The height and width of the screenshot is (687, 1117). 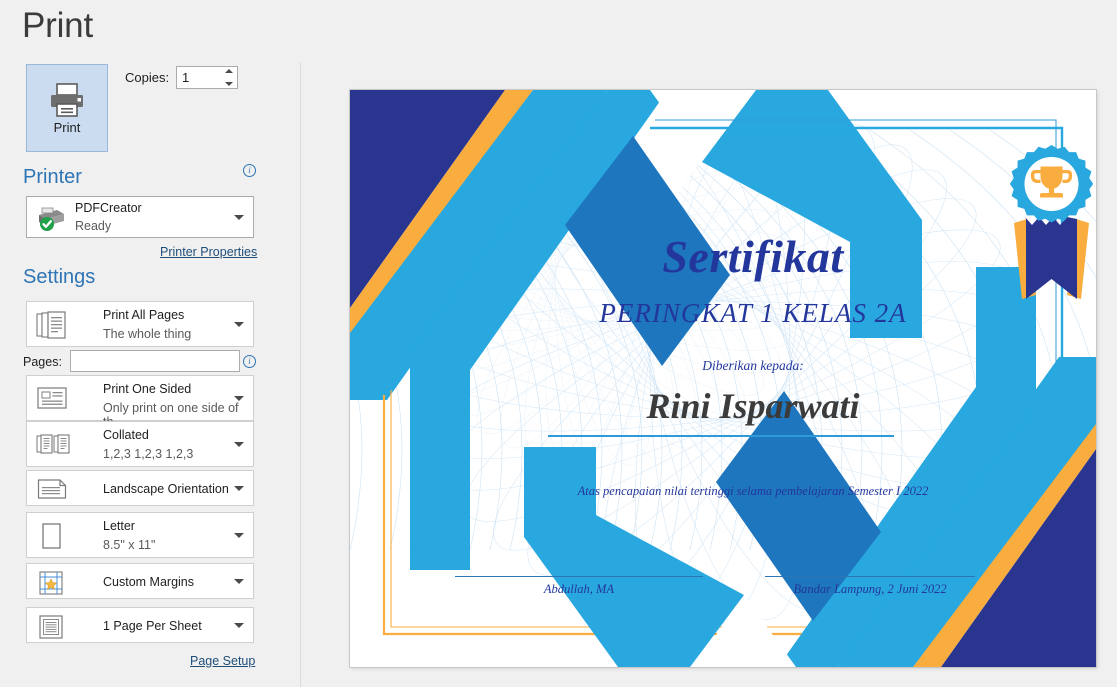 I want to click on setting-collation: Collated 1,2,3 1,2,3 1,2,3, so click(x=140, y=444).